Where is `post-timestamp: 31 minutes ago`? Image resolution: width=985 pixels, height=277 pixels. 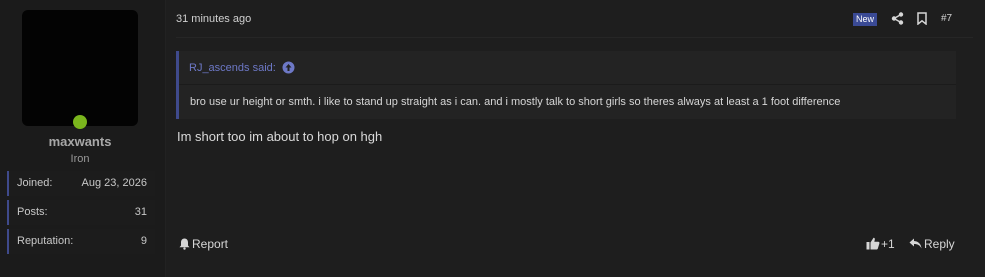
post-timestamp: 31 minutes ago is located at coordinates (213, 19).